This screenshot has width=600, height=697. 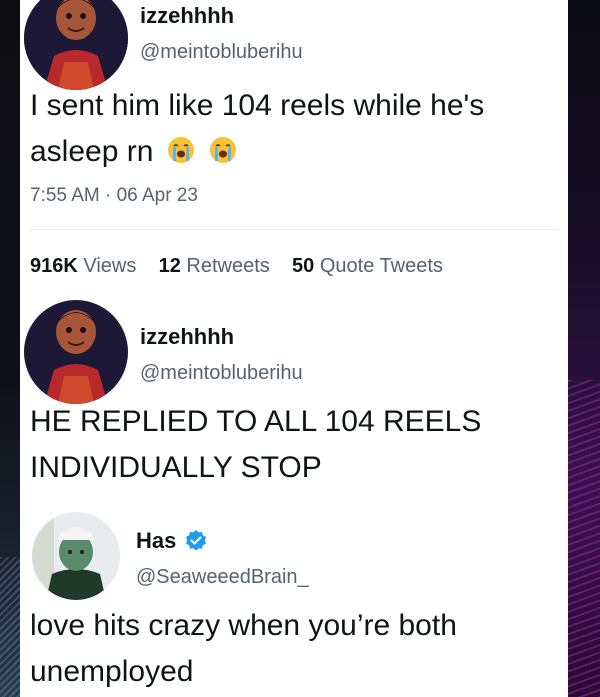 What do you see at coordinates (584, 348) in the screenshot?
I see `background-right-edge` at bounding box center [584, 348].